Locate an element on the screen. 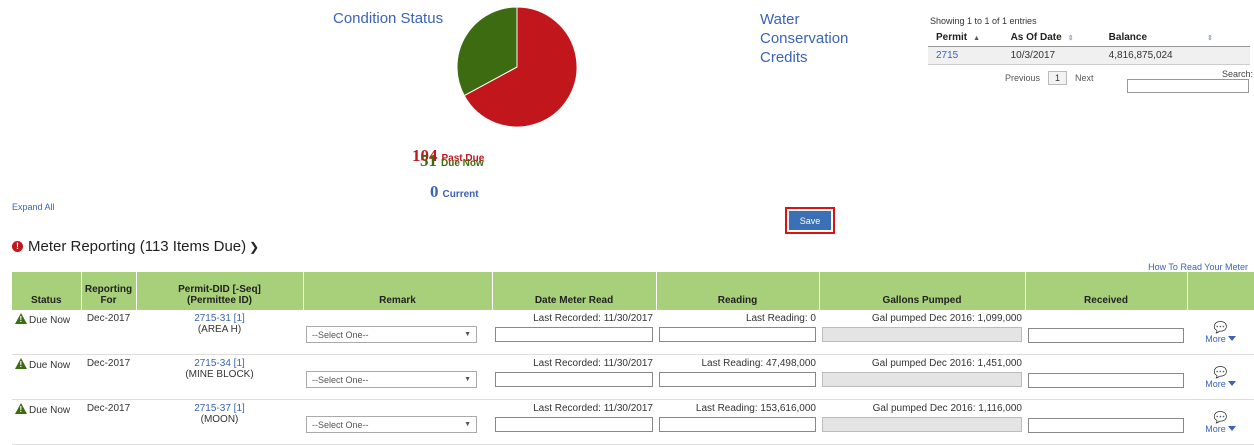 The height and width of the screenshot is (445, 1254). last-reading-text: Last Reading: 153,616,000 is located at coordinates (755, 408).